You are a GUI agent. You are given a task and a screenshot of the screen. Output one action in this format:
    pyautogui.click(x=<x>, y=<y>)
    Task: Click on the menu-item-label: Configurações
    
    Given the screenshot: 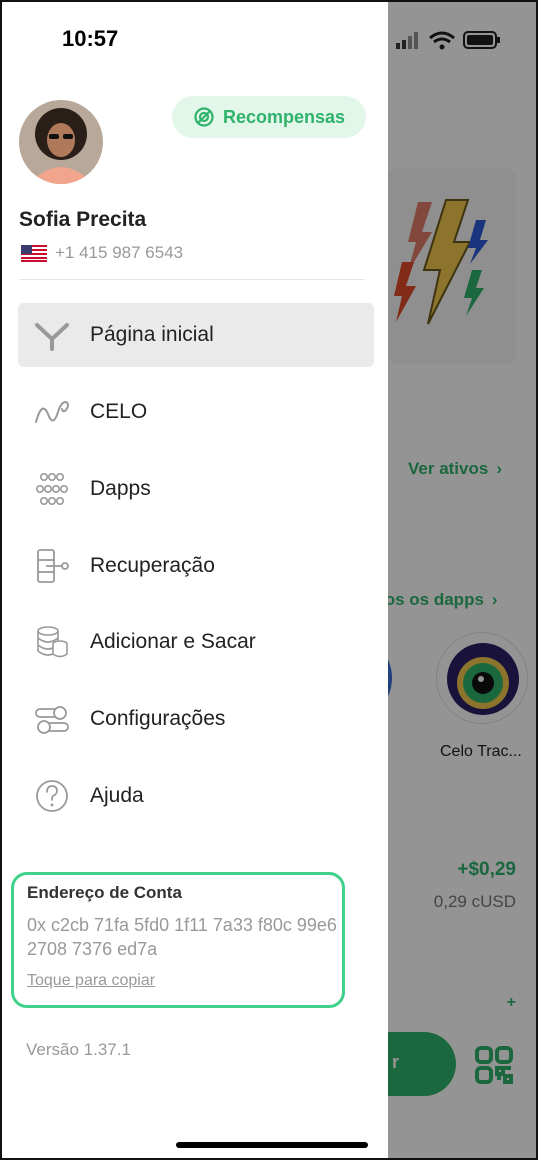 What is the action you would take?
    pyautogui.click(x=158, y=718)
    